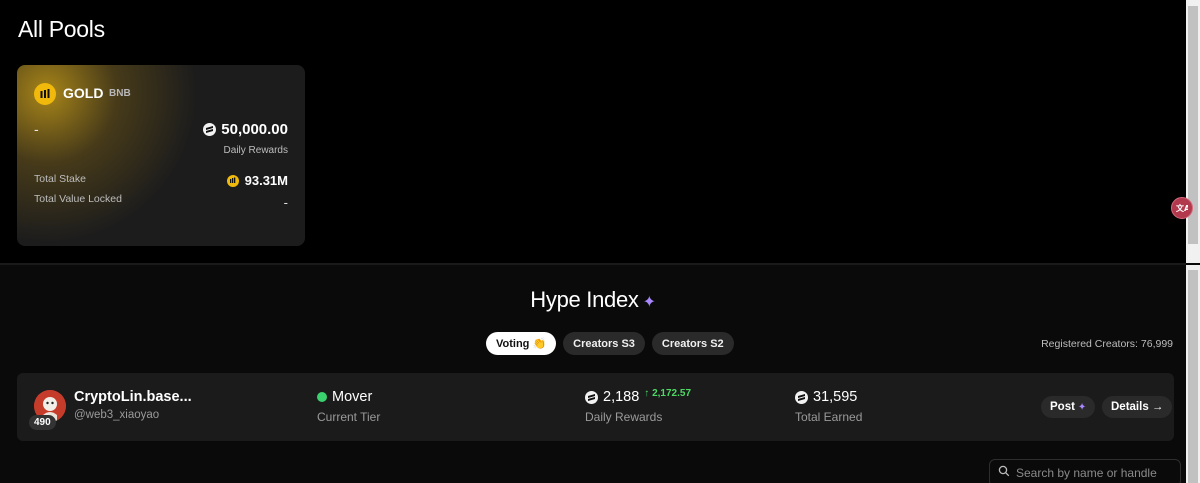 The image size is (1200, 483). Describe the element at coordinates (61, 29) in the screenshot. I see `page-title: All Pools` at that location.